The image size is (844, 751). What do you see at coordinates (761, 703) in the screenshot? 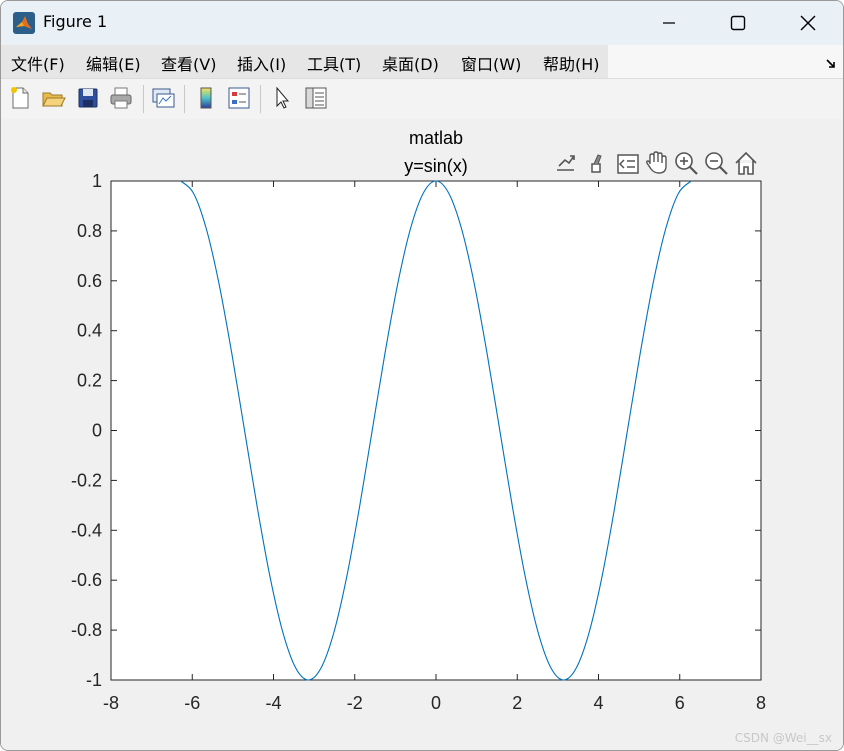
I see `x-tick-label: 8` at bounding box center [761, 703].